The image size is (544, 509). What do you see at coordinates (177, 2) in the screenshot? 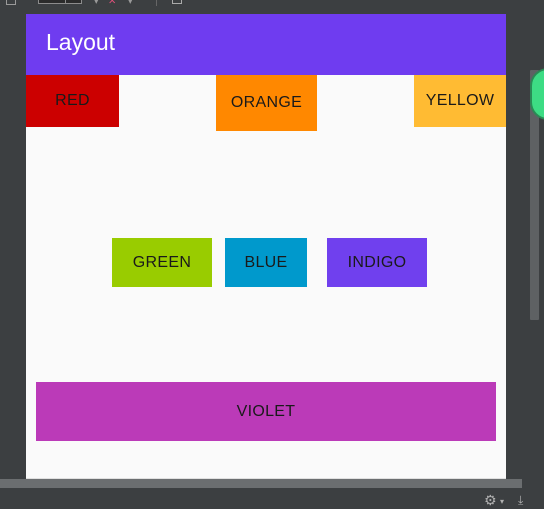
I see `document-icon` at bounding box center [177, 2].